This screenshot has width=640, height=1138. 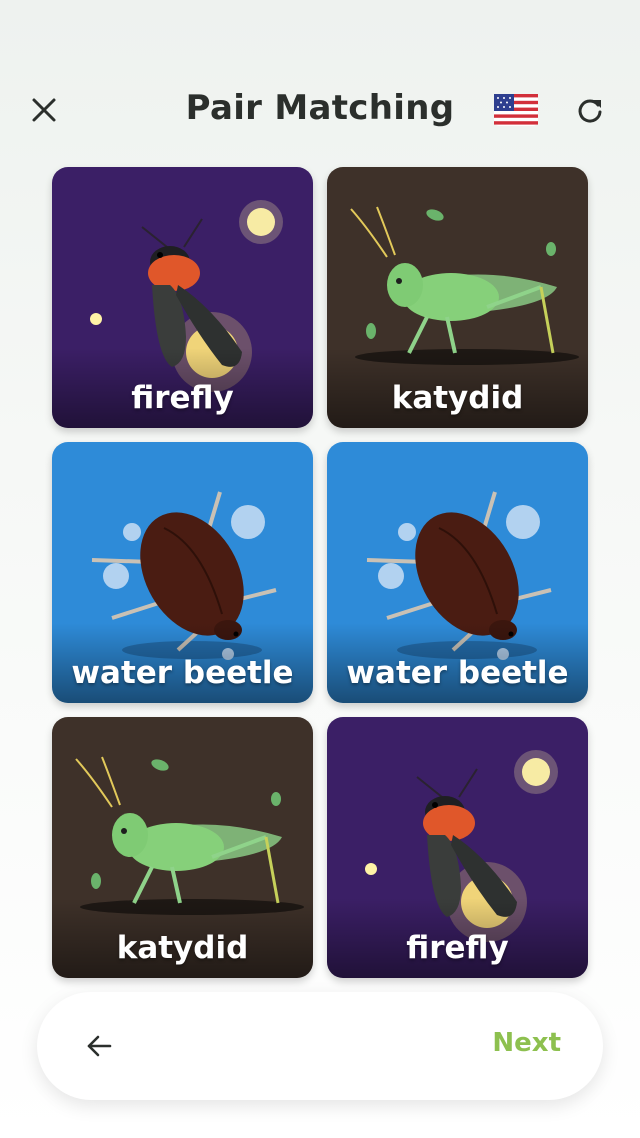 I want to click on card-1: firefly, so click(x=182, y=297).